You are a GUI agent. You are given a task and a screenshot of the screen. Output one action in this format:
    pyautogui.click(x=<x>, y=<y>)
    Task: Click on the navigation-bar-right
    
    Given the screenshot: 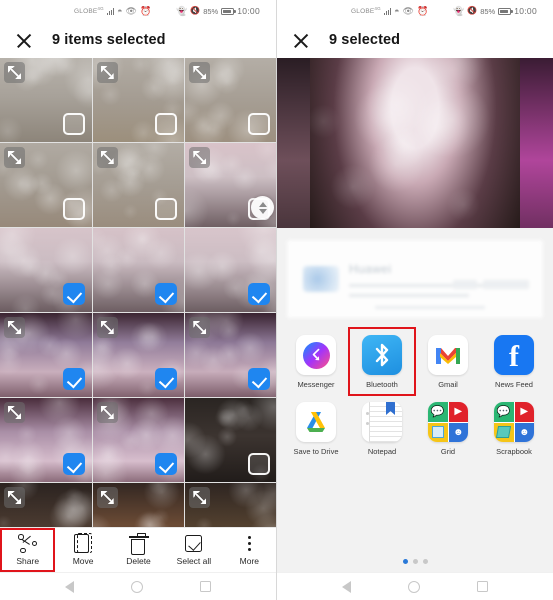 What is the action you would take?
    pyautogui.click(x=415, y=586)
    